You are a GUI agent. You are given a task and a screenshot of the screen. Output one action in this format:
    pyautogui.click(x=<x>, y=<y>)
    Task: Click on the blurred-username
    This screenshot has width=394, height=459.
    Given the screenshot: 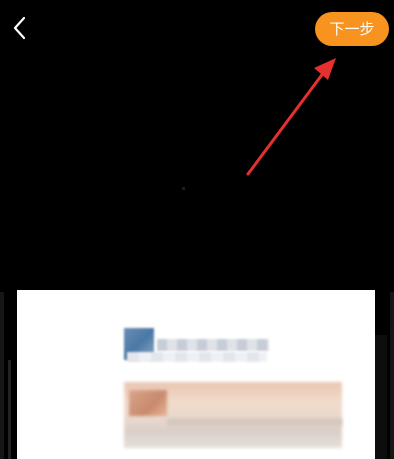 What is the action you would take?
    pyautogui.click(x=213, y=345)
    